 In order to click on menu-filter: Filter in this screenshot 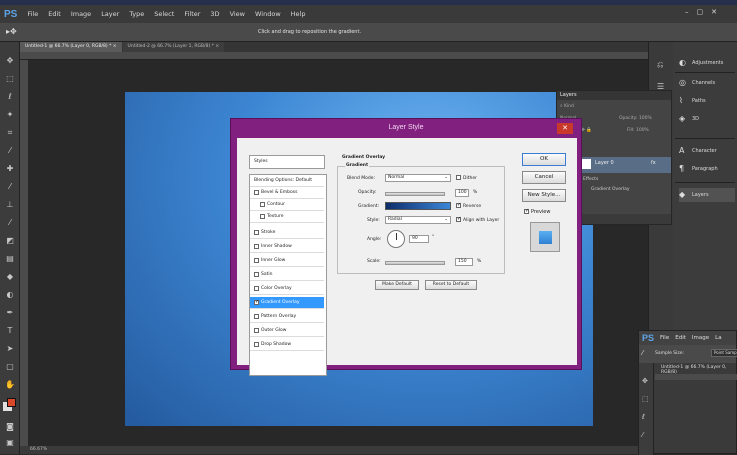, I will do `click(192, 14)`.